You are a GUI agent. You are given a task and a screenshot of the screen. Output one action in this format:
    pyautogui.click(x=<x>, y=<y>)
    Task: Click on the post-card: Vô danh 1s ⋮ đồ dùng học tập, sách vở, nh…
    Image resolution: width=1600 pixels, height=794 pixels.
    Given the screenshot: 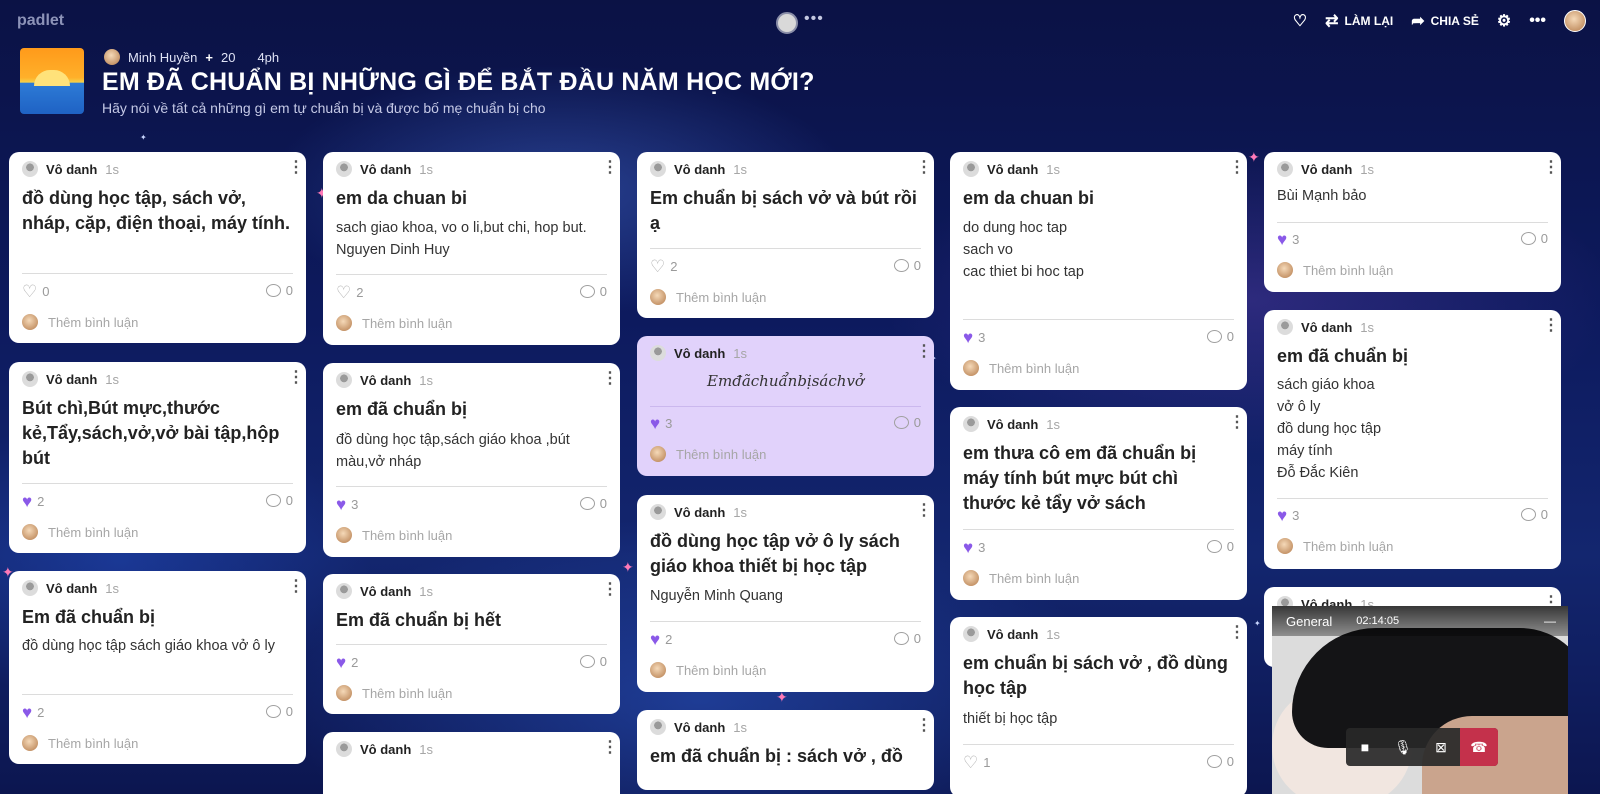 What is the action you would take?
    pyautogui.click(x=157, y=247)
    